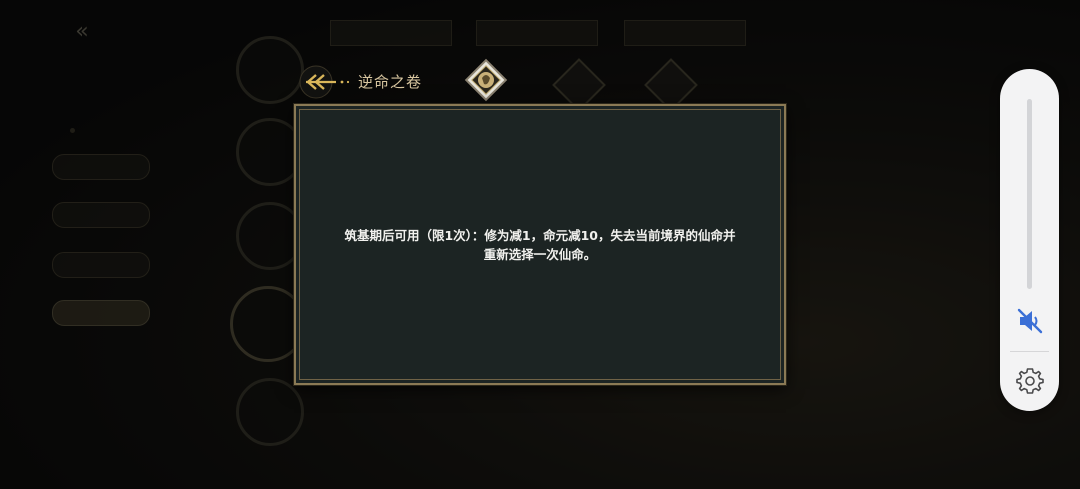  I want to click on volume-muted-icon, so click(1030, 321).